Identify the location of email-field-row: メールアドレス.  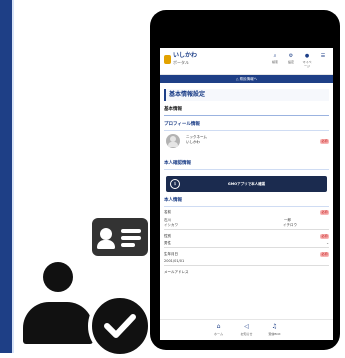
(246, 272).